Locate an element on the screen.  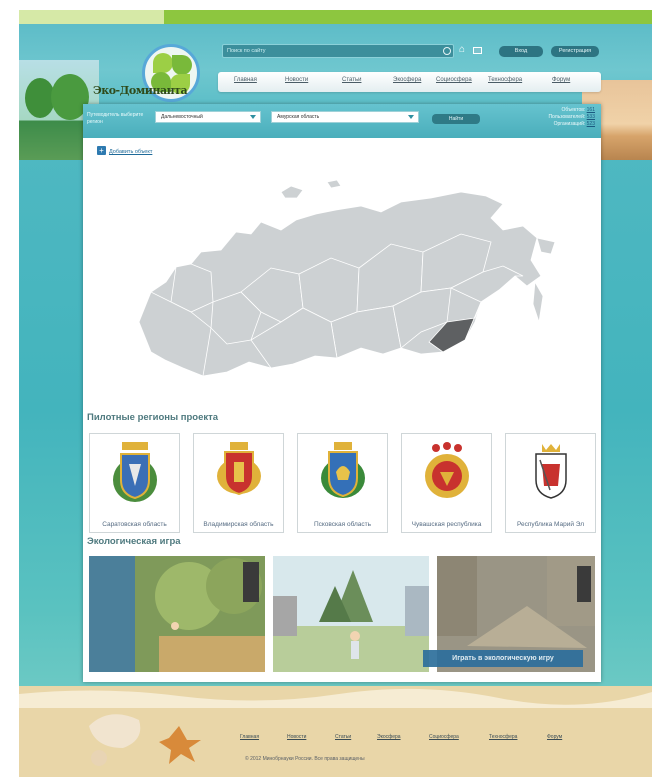
footer-beach is located at coordinates (335, 731).